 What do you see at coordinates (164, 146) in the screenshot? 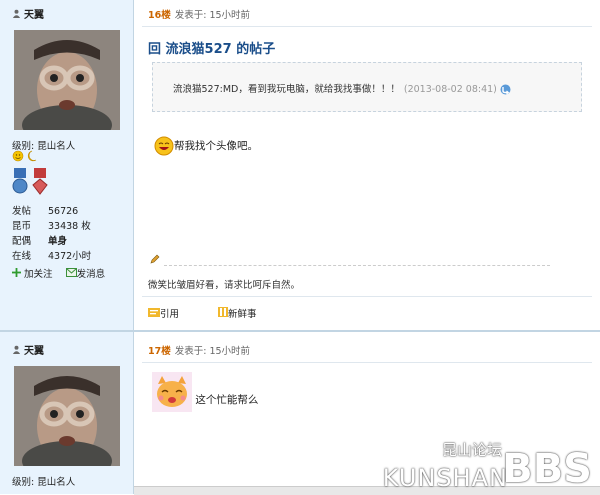
I see `laughing-emoji-icon` at bounding box center [164, 146].